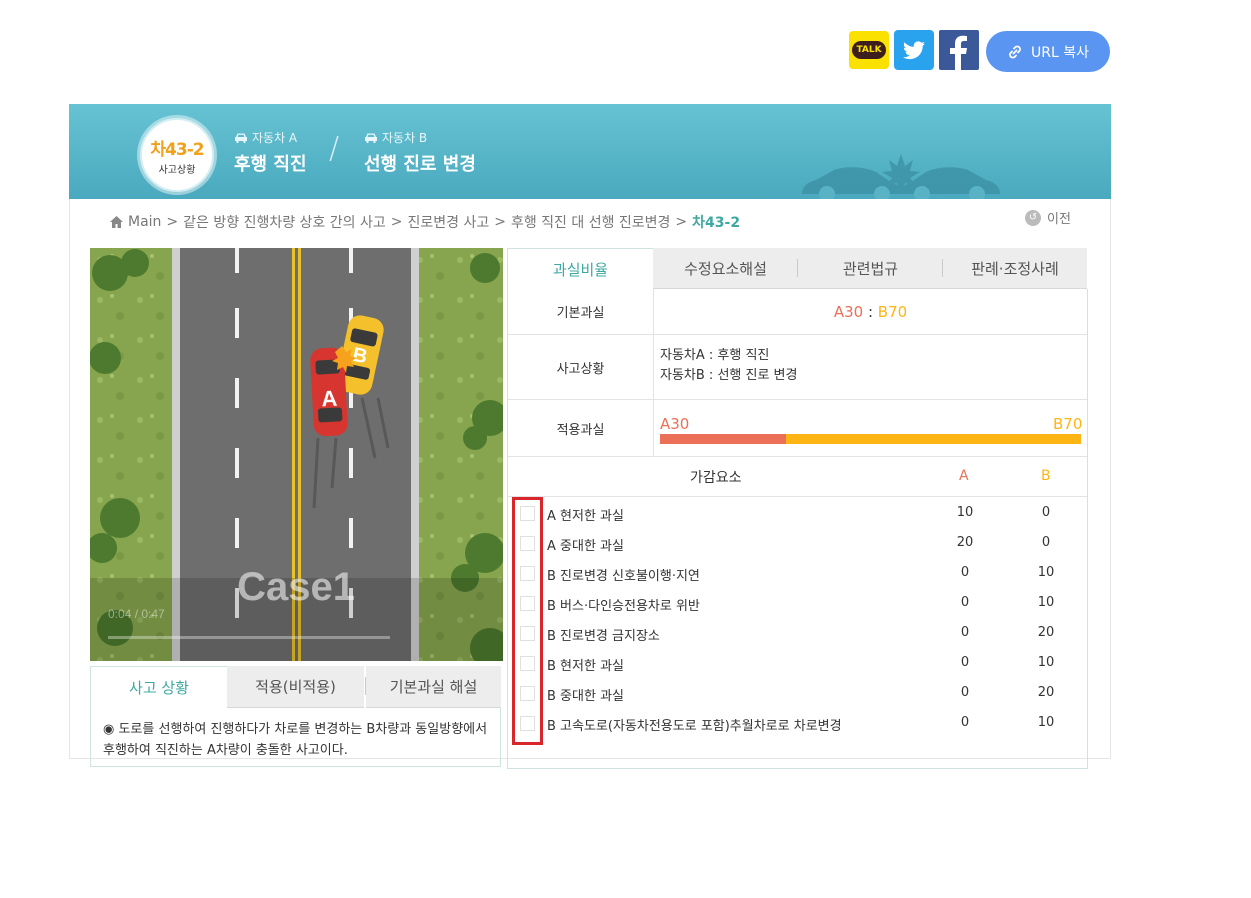  Describe the element at coordinates (275, 138) in the screenshot. I see `vehicle-a-label: 자동차 A` at that location.